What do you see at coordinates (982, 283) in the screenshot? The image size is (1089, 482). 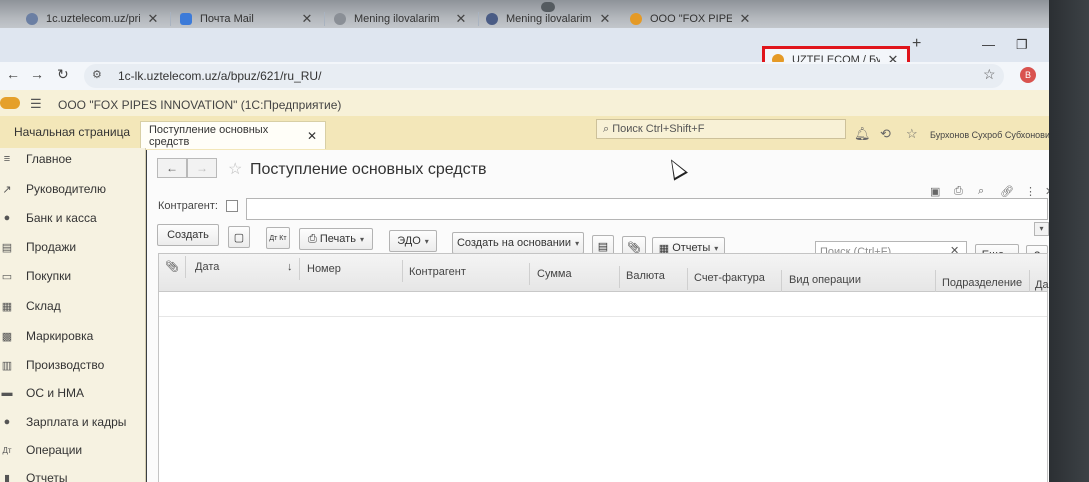 I see `column-department: Подразделение` at bounding box center [982, 283].